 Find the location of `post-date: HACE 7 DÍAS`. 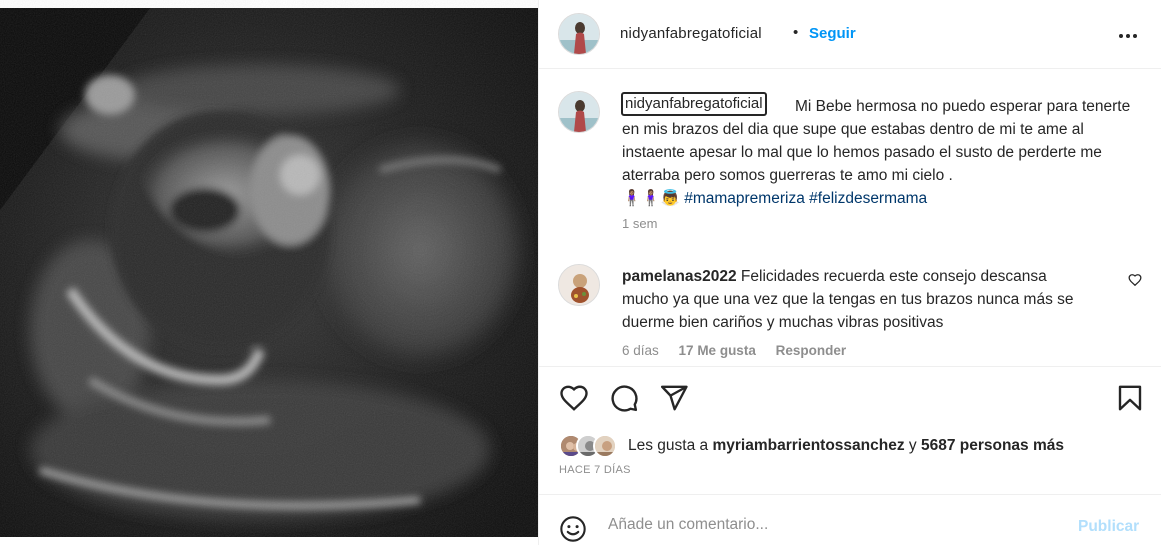

post-date: HACE 7 DÍAS is located at coordinates (595, 470).